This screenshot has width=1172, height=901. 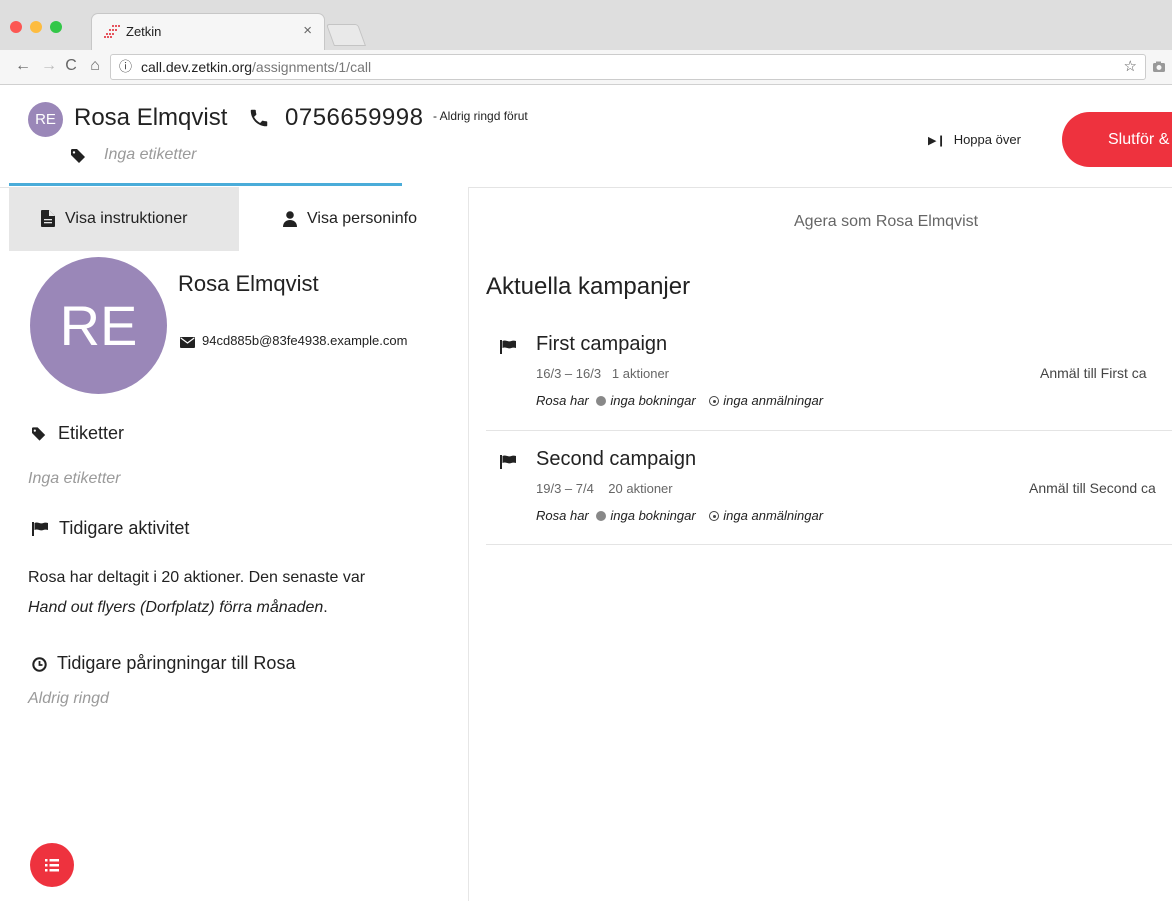 What do you see at coordinates (325, 607) in the screenshot?
I see `activity-end: .` at bounding box center [325, 607].